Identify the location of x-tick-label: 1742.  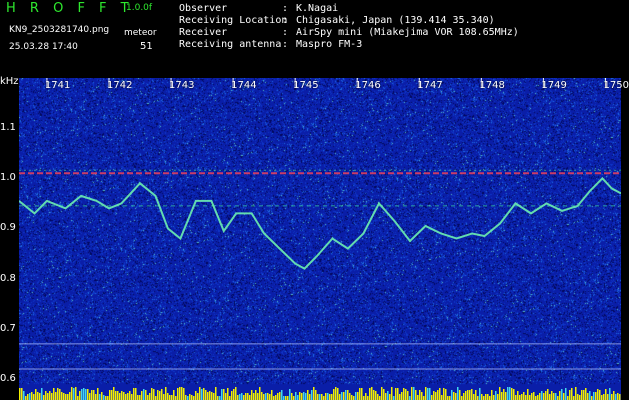
(119, 85).